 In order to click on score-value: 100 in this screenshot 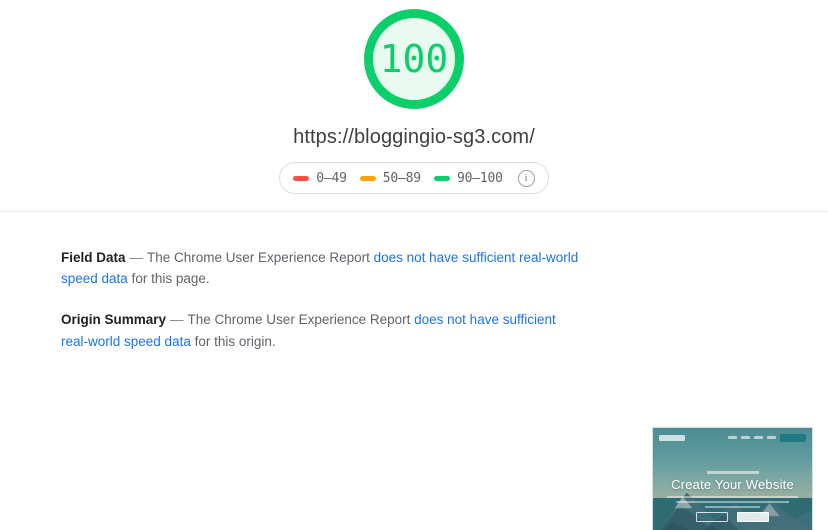, I will do `click(414, 59)`.